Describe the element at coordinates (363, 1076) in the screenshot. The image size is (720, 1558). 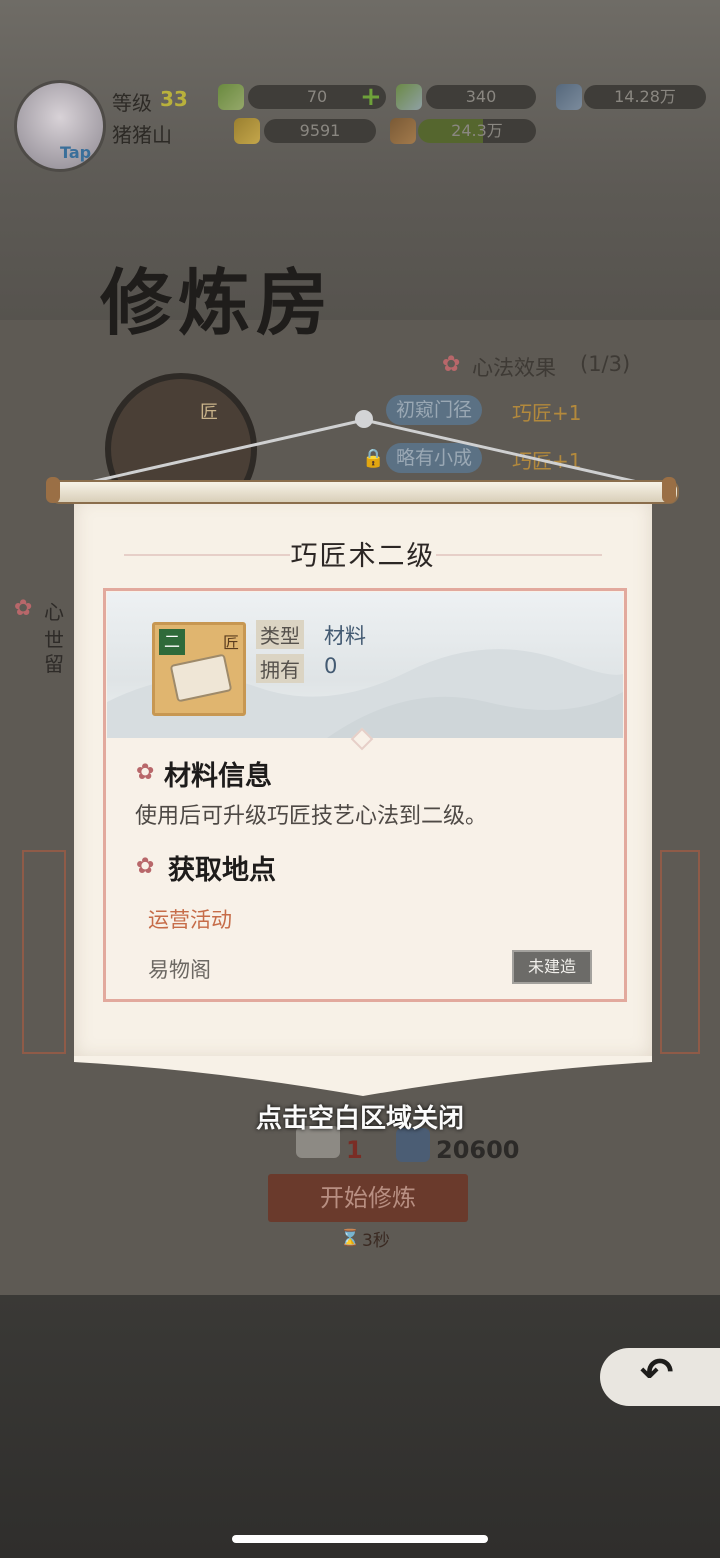
I see `scroll-tail` at that location.